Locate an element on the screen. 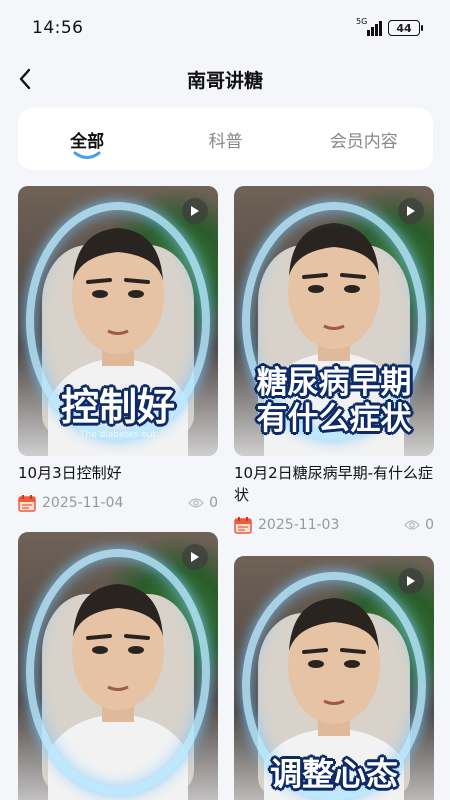 The height and width of the screenshot is (800, 450). tab-member-content-label: 会员内容 is located at coordinates (363, 141).